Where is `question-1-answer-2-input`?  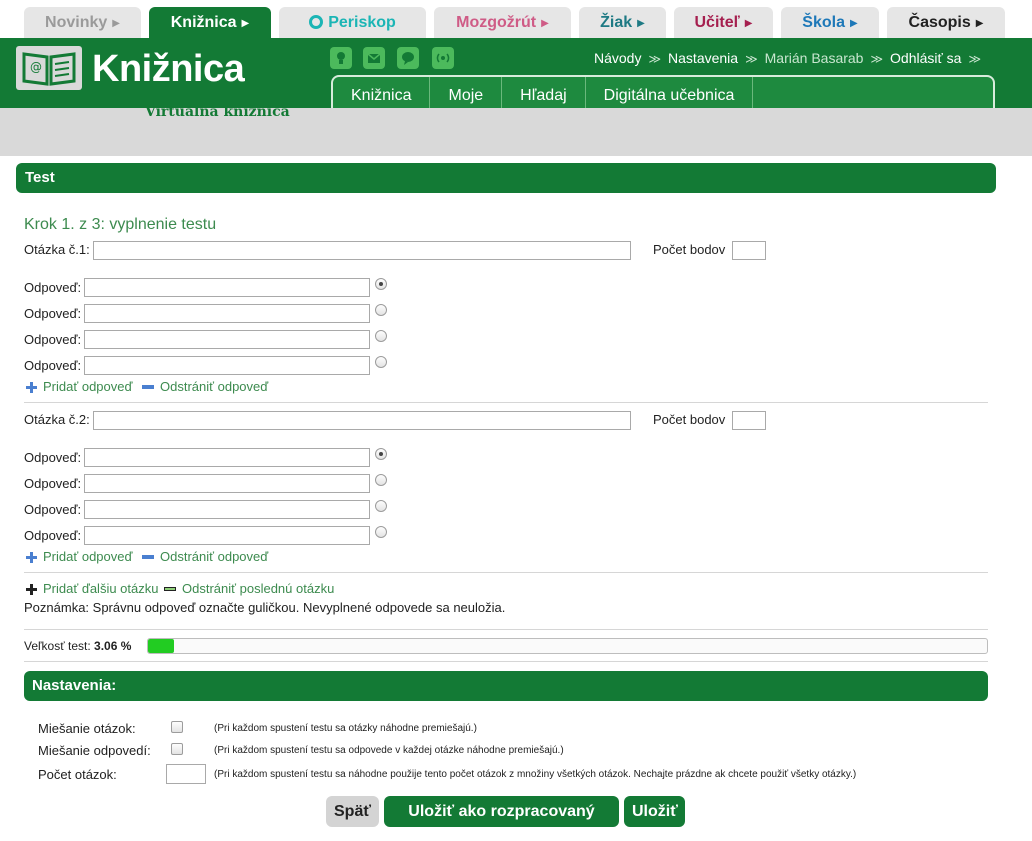
question-1-answer-2-input is located at coordinates (227, 313).